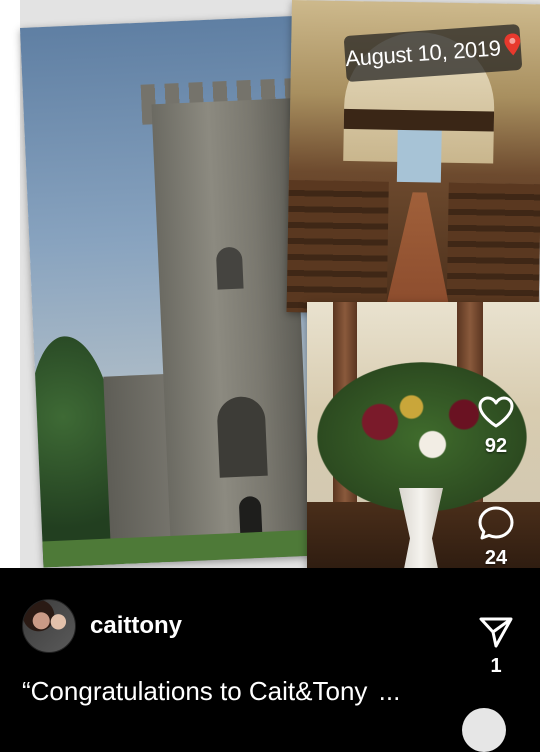 This screenshot has width=540, height=752. What do you see at coordinates (423, 53) in the screenshot?
I see `date-label: August 10, 2019` at bounding box center [423, 53].